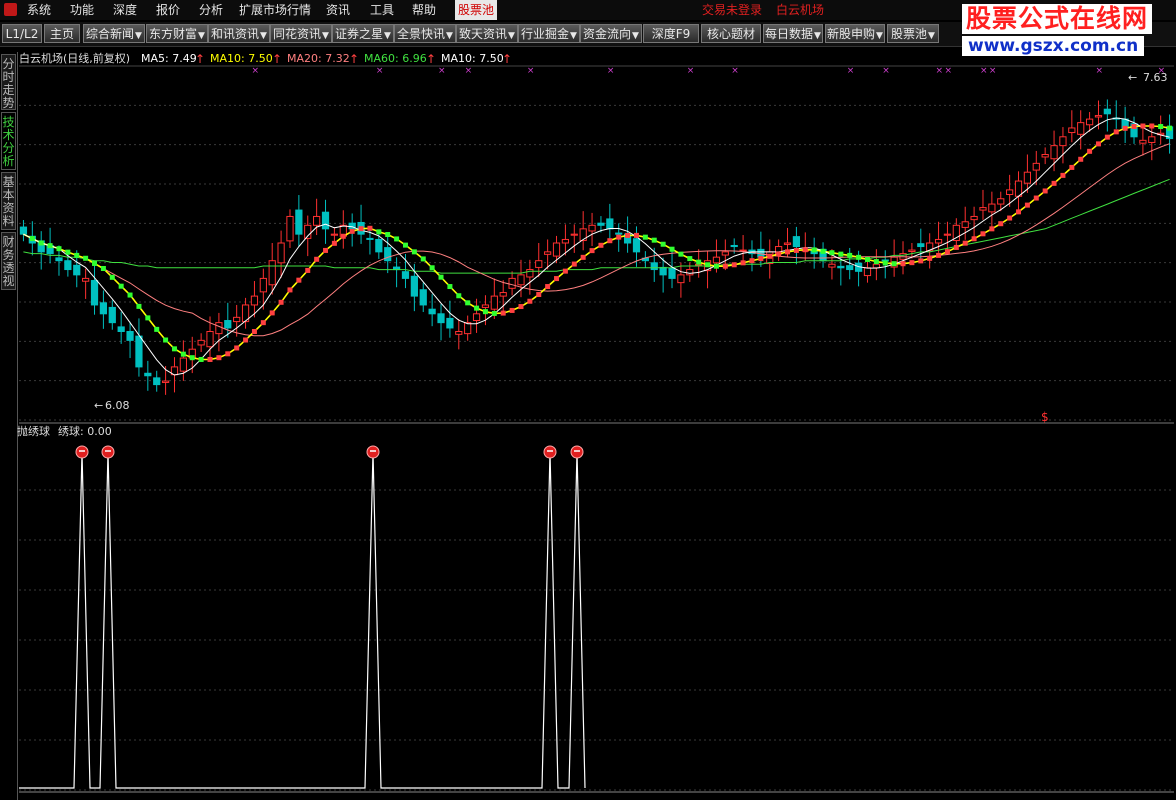 This screenshot has height=800, width=1176. What do you see at coordinates (1155, 77) in the screenshot?
I see `high-price-label: 7.63` at bounding box center [1155, 77].